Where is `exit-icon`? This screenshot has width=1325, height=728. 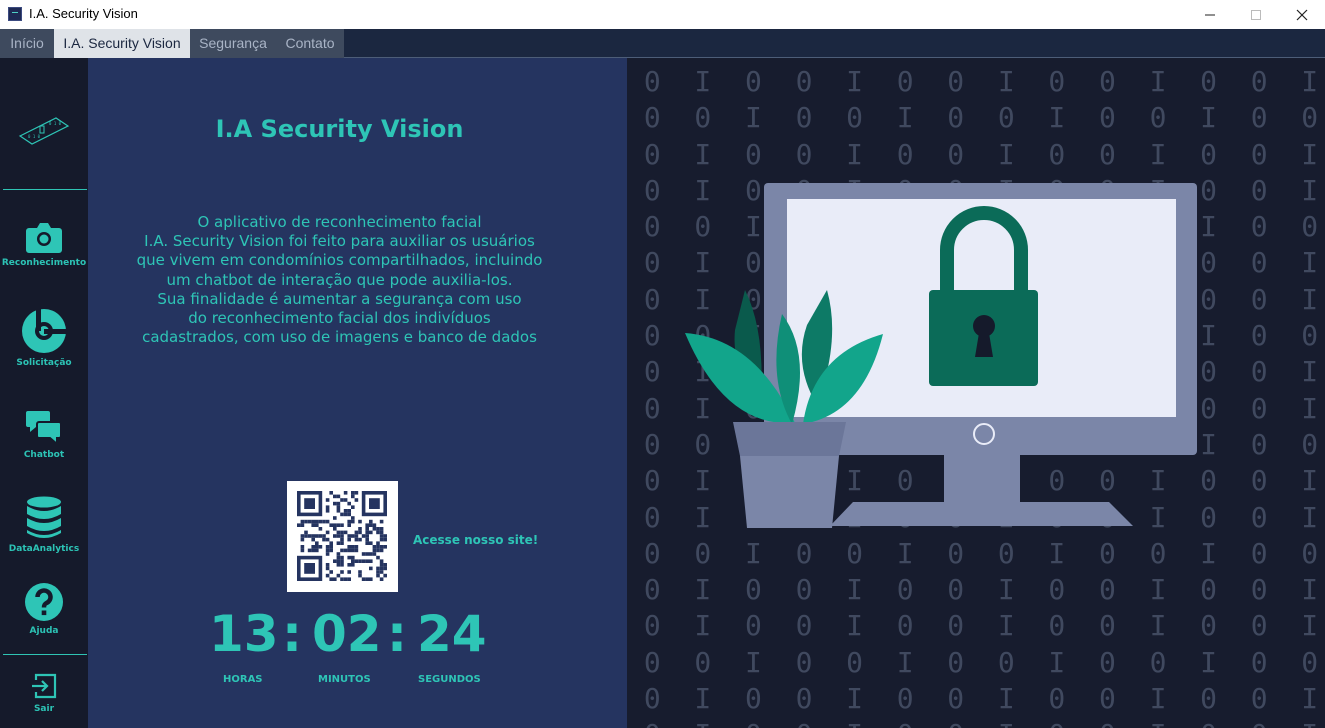 exit-icon is located at coordinates (44, 686).